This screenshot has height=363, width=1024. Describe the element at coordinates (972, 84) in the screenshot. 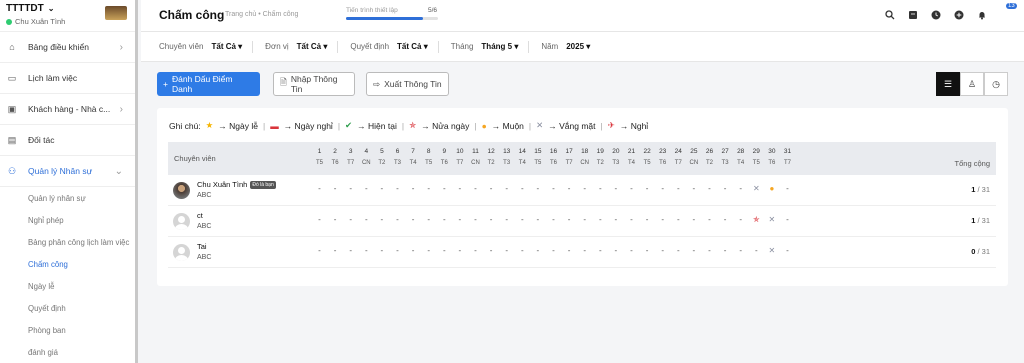

I see `user-view-icon: ♙` at that location.